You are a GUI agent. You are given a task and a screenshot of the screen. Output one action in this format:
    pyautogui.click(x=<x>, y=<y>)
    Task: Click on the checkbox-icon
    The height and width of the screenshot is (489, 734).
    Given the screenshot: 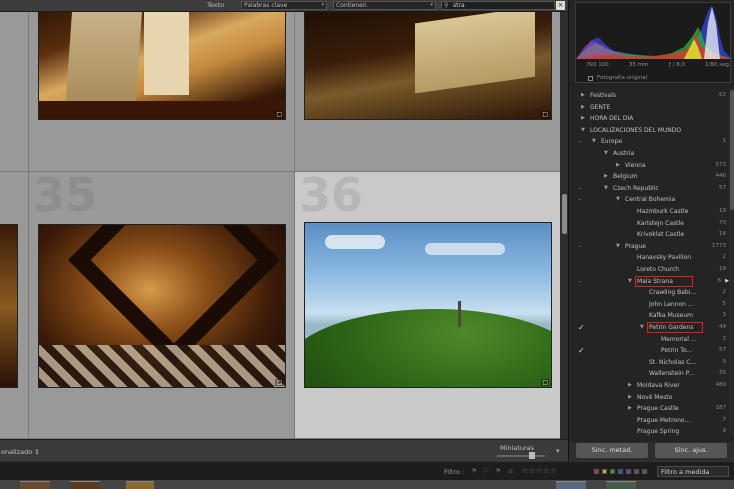 What is the action you would take?
    pyautogui.click(x=590, y=78)
    